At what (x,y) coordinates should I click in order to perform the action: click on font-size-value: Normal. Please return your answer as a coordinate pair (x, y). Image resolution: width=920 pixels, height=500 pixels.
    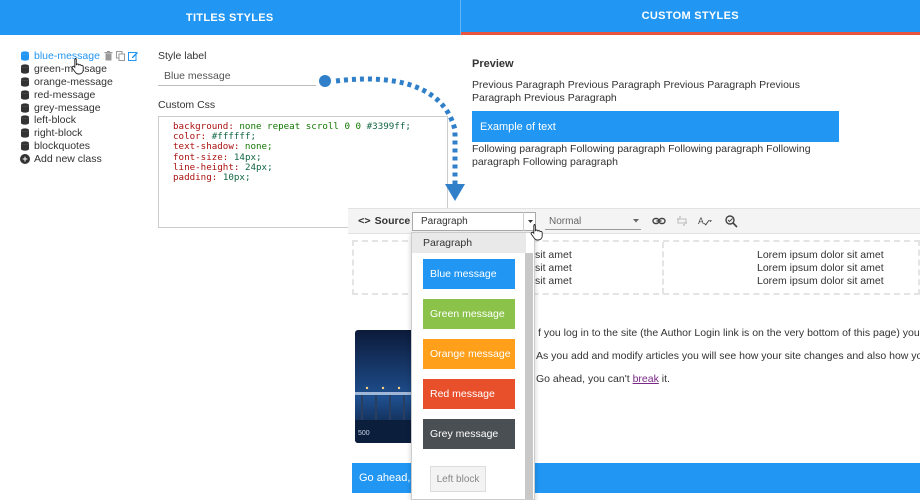
    Looking at the image, I should click on (565, 221).